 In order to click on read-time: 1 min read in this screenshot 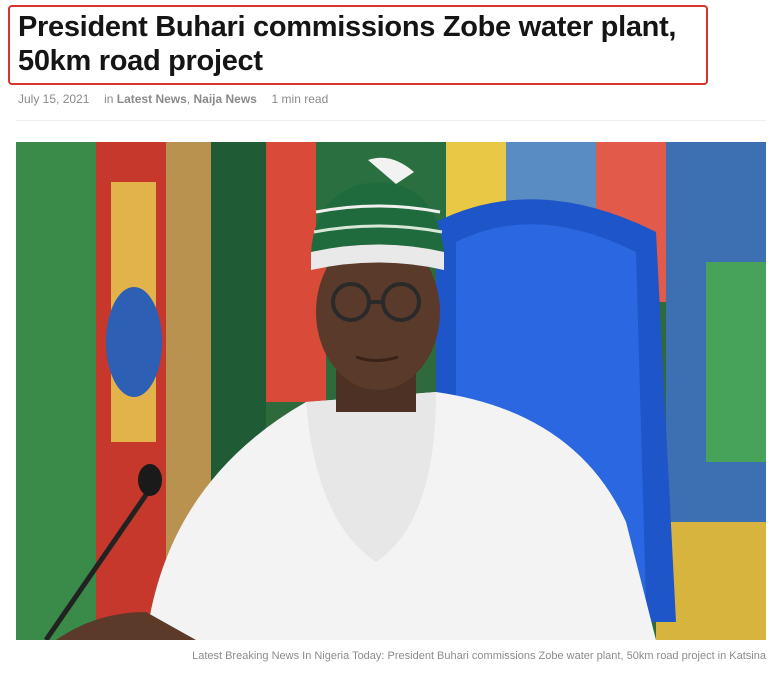, I will do `click(300, 99)`.